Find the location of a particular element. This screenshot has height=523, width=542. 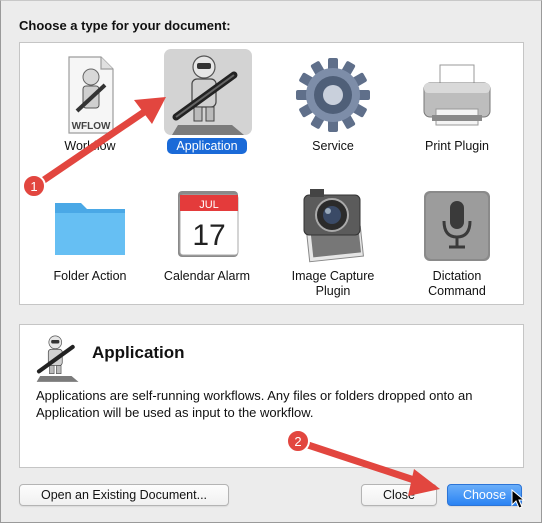

svg-text: 17 is located at coordinates (208, 235).